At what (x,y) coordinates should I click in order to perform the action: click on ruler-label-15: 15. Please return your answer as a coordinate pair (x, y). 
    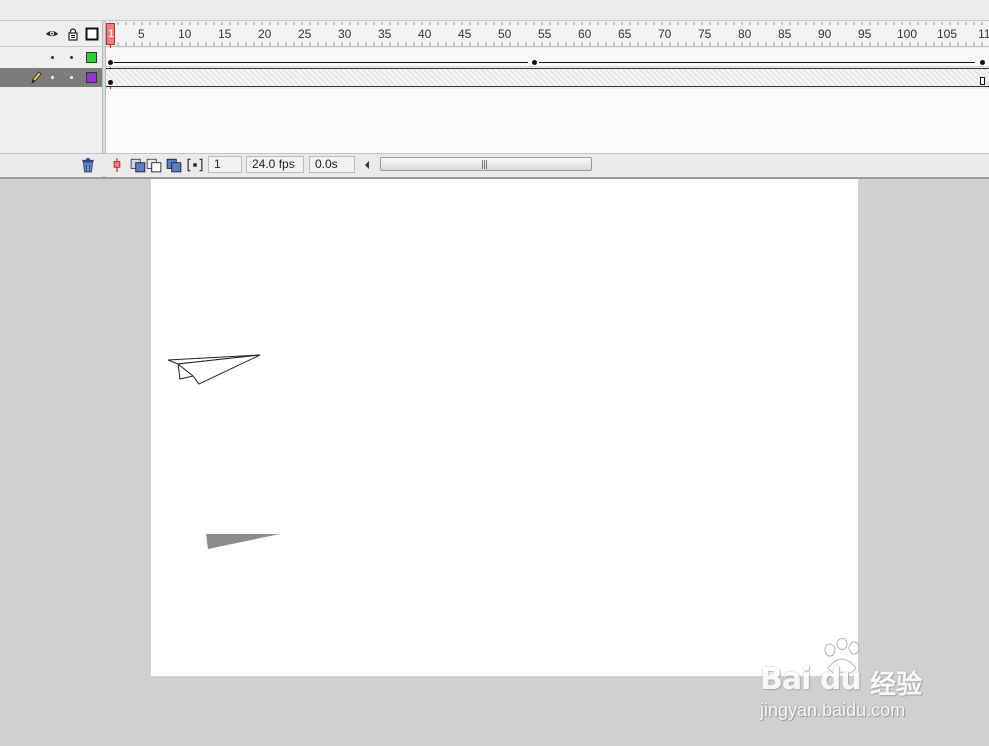
    Looking at the image, I should click on (225, 34).